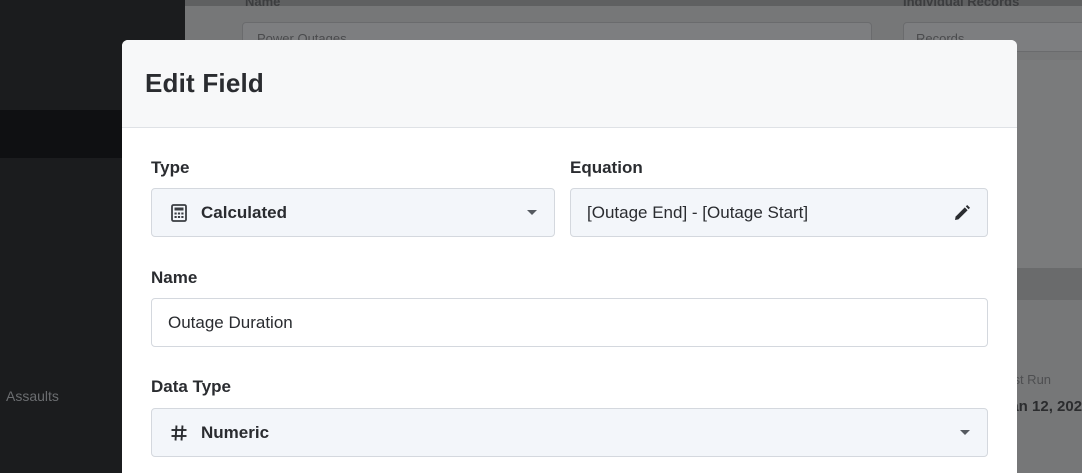 This screenshot has height=473, width=1082. Describe the element at coordinates (244, 212) in the screenshot. I see `type-value: Calculated` at that location.